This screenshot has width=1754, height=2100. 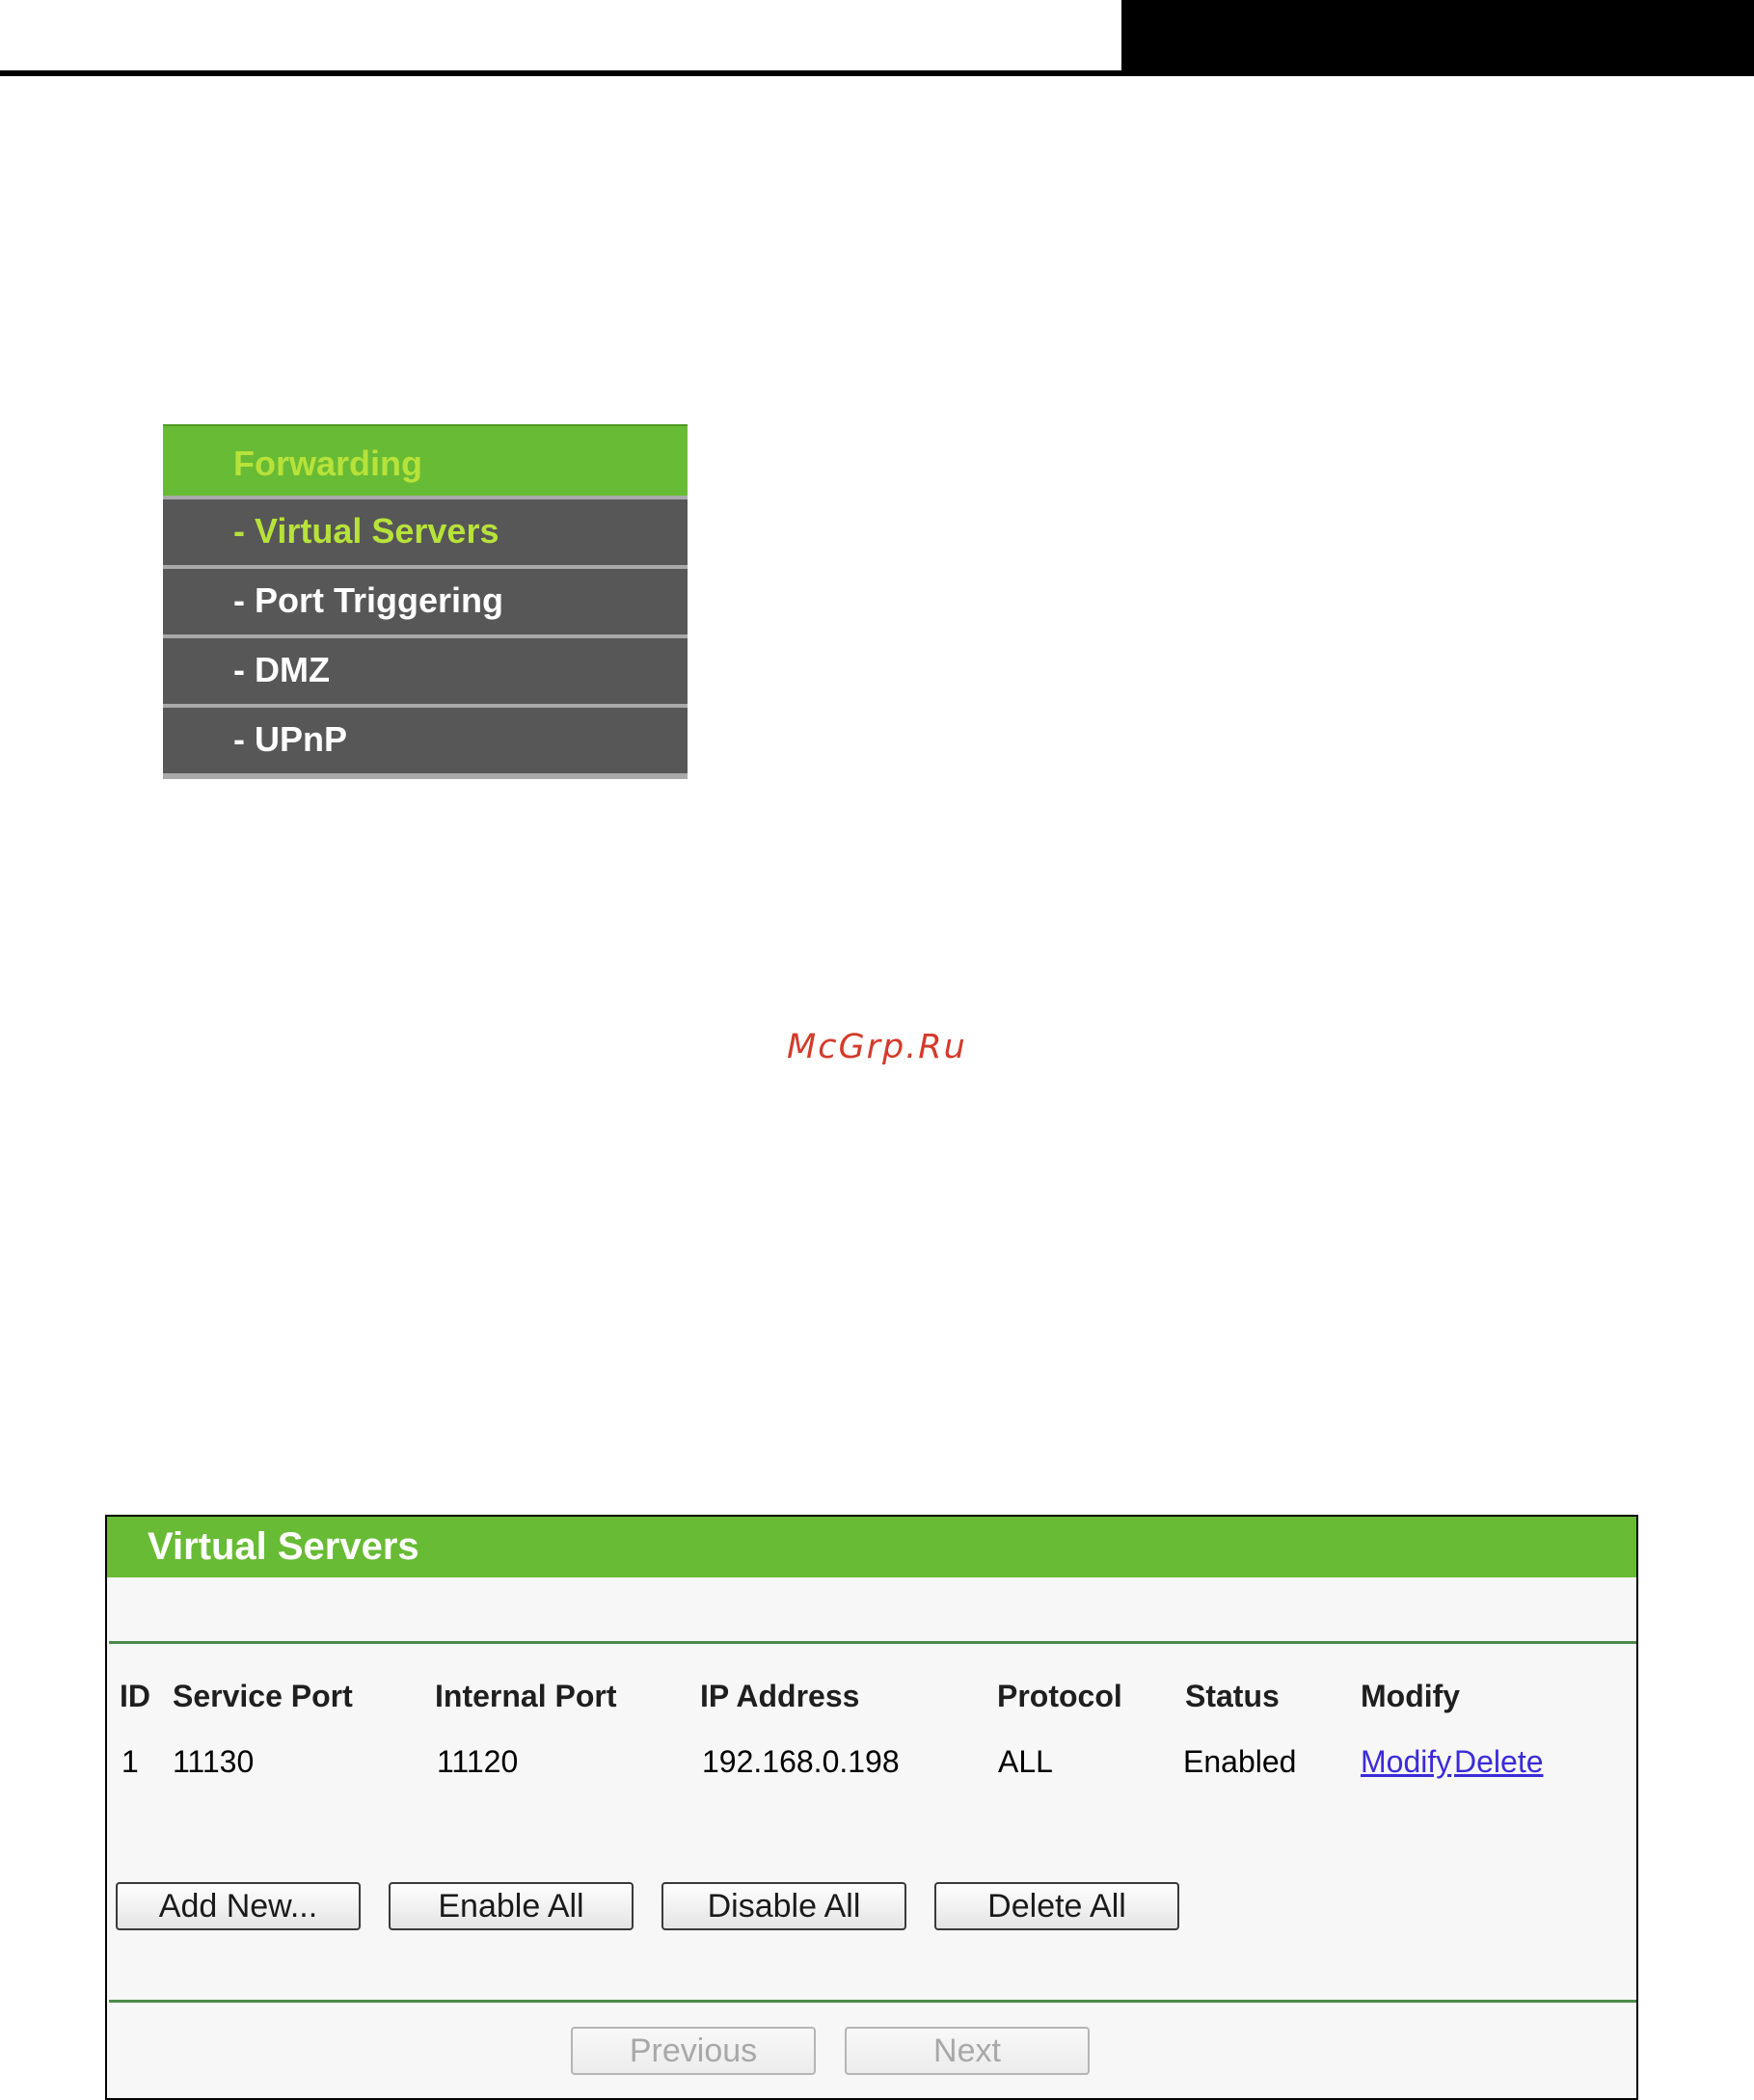 What do you see at coordinates (130, 1761) in the screenshot?
I see `cell-id: 1` at bounding box center [130, 1761].